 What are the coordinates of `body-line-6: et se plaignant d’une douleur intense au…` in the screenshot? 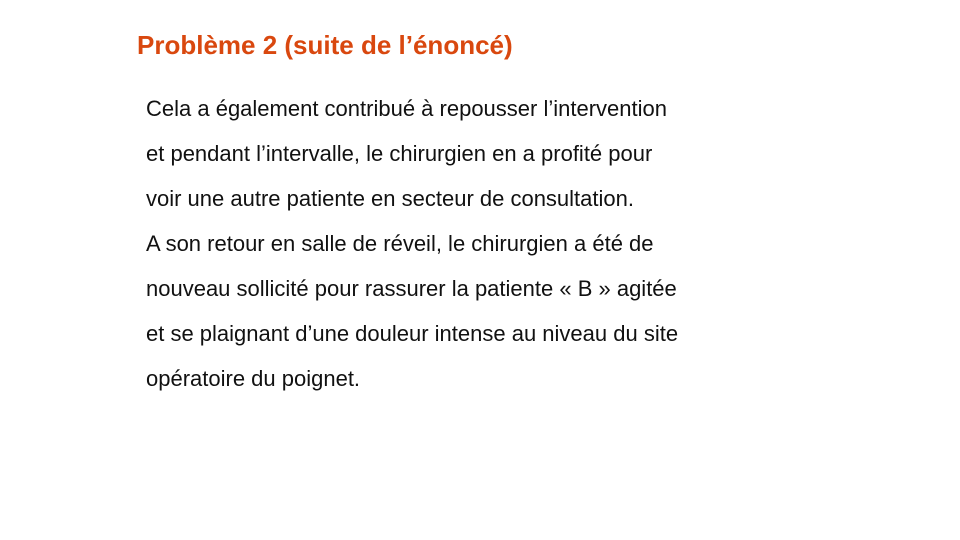 It's located at (412, 333).